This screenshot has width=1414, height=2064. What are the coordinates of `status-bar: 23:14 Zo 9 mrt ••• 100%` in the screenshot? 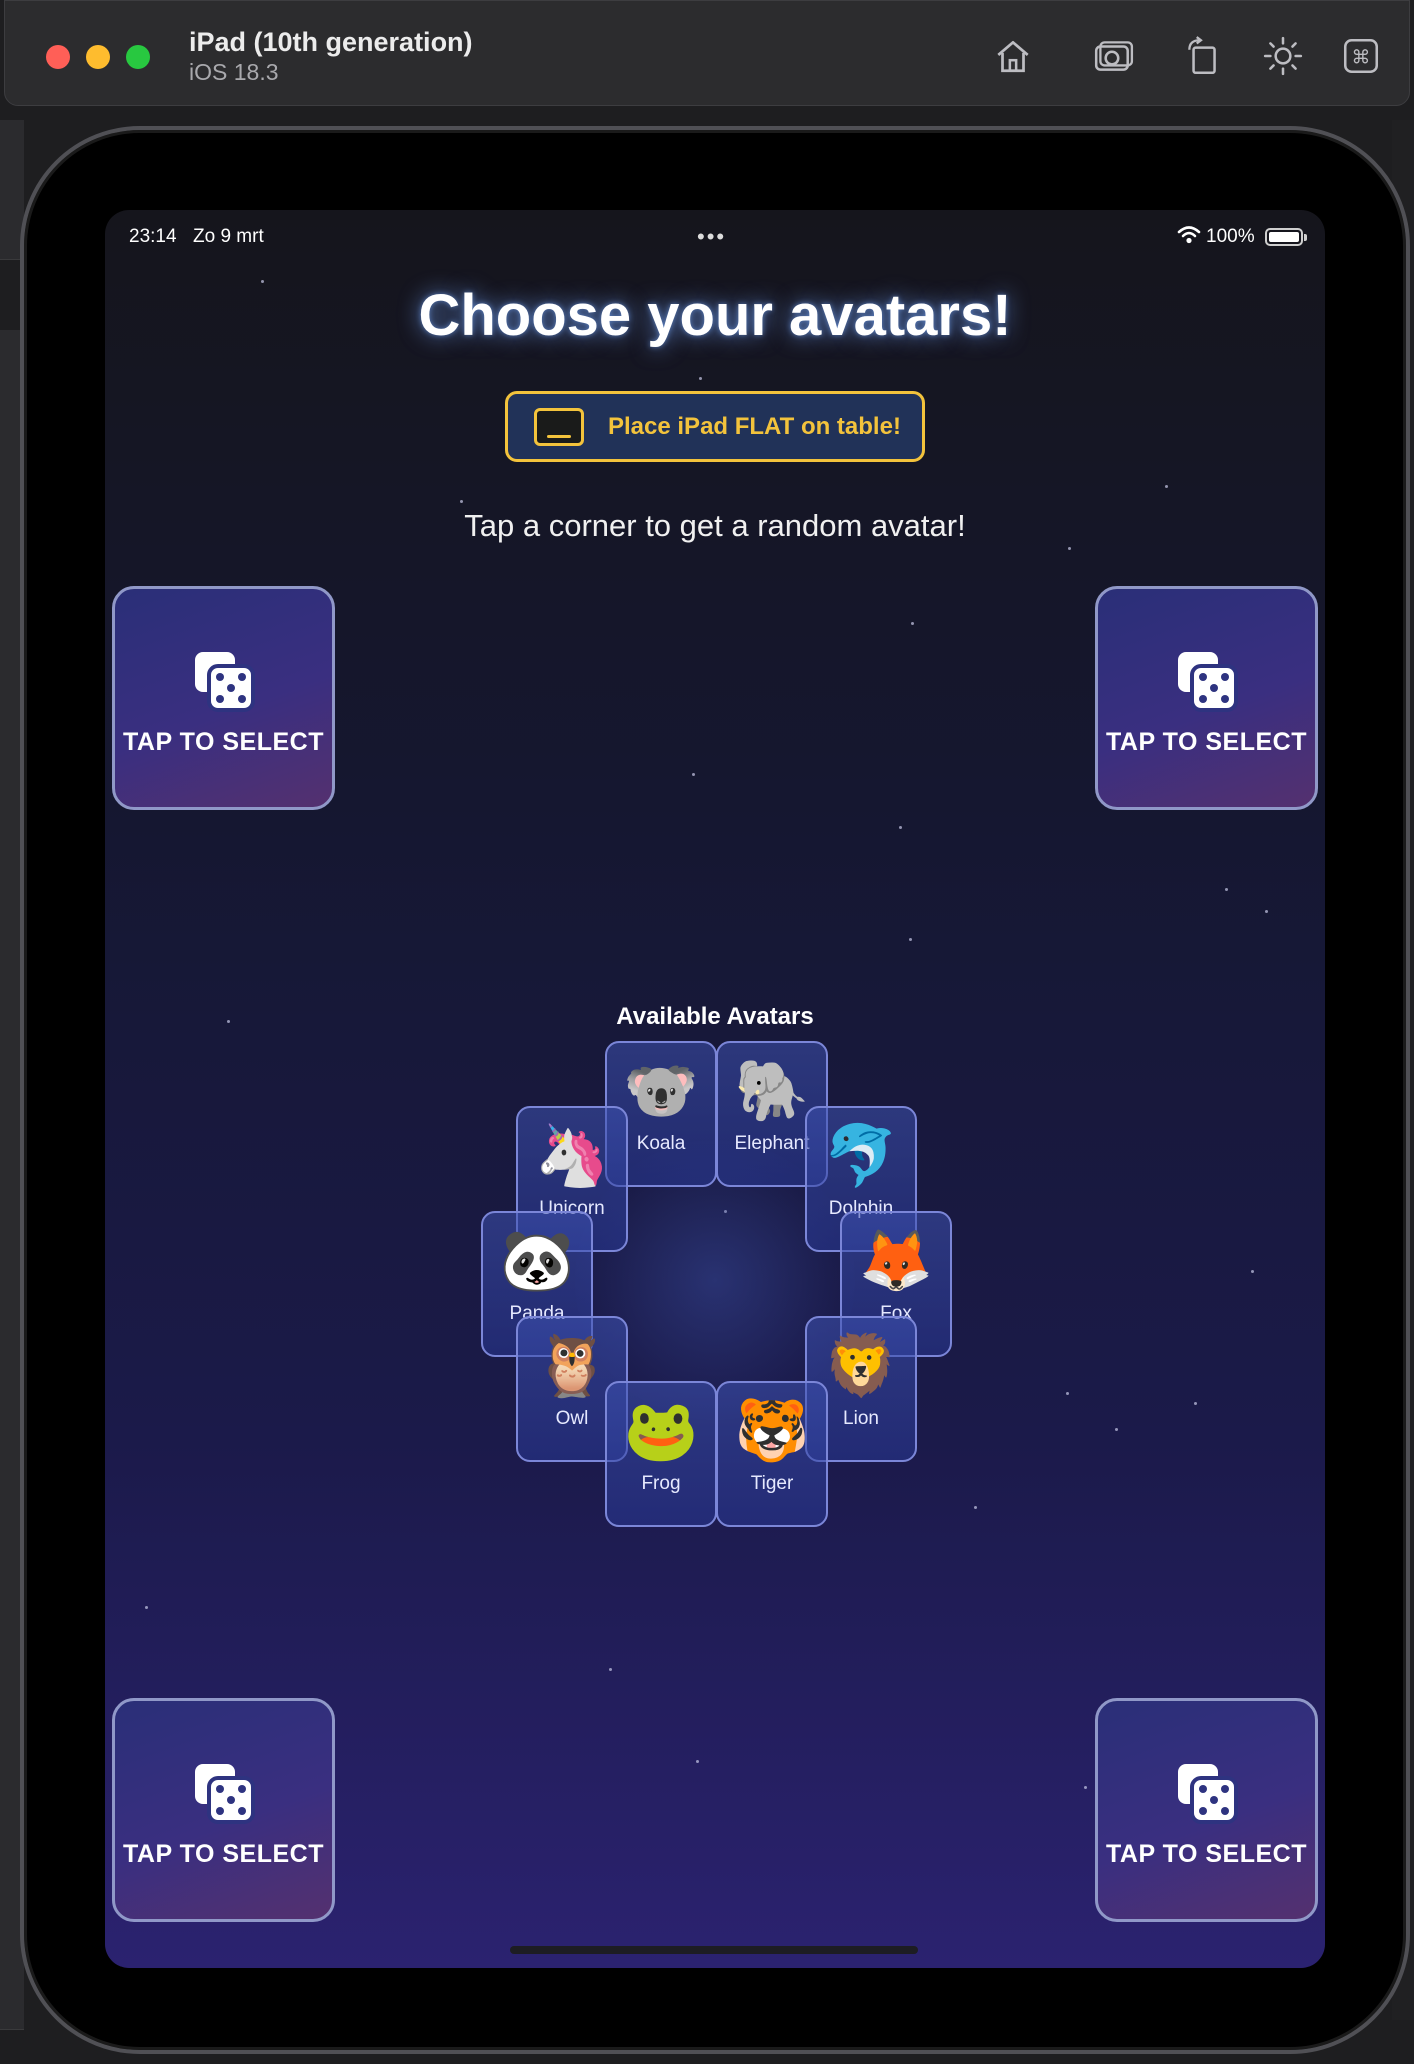 It's located at (715, 238).